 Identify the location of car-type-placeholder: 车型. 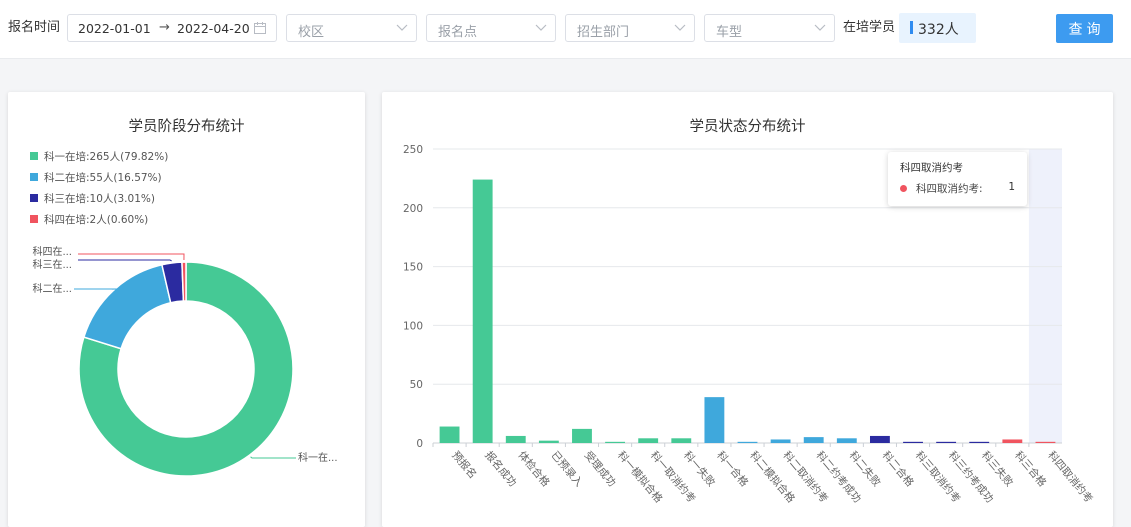
(729, 32).